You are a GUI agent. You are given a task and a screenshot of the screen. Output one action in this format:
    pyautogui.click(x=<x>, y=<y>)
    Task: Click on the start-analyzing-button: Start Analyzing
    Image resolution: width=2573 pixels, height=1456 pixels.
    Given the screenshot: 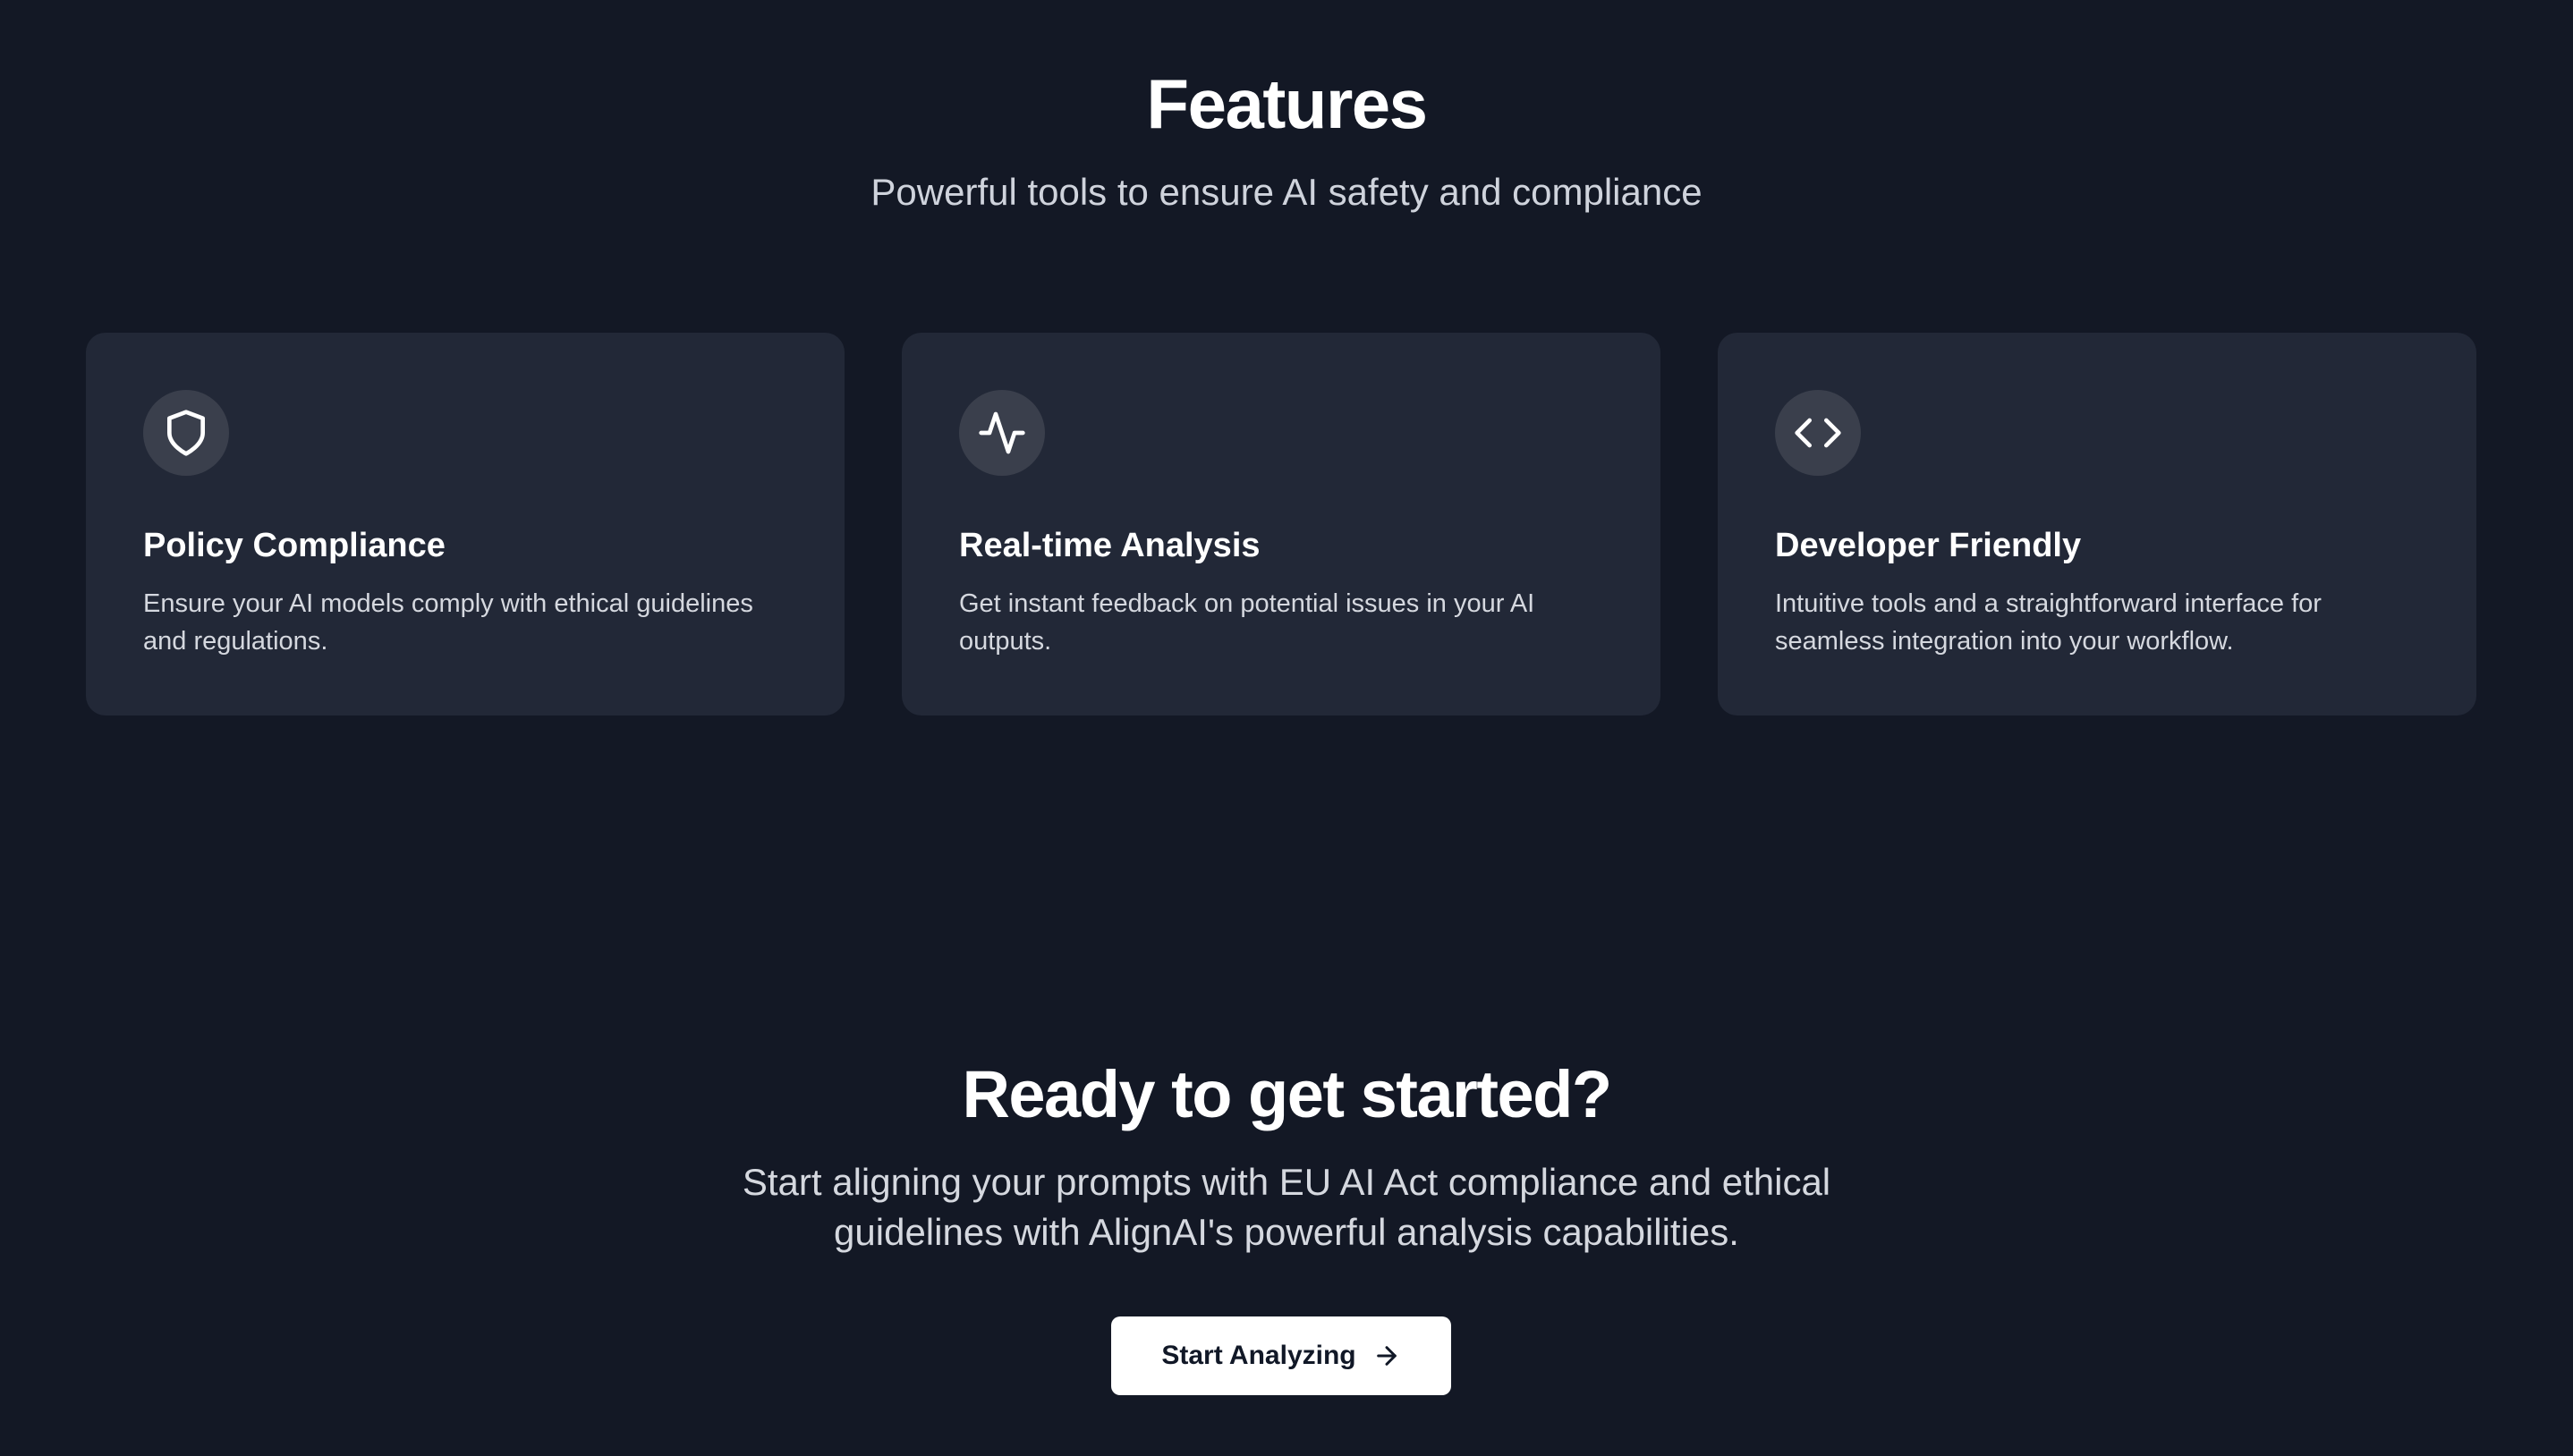 What is the action you would take?
    pyautogui.click(x=1281, y=1355)
    